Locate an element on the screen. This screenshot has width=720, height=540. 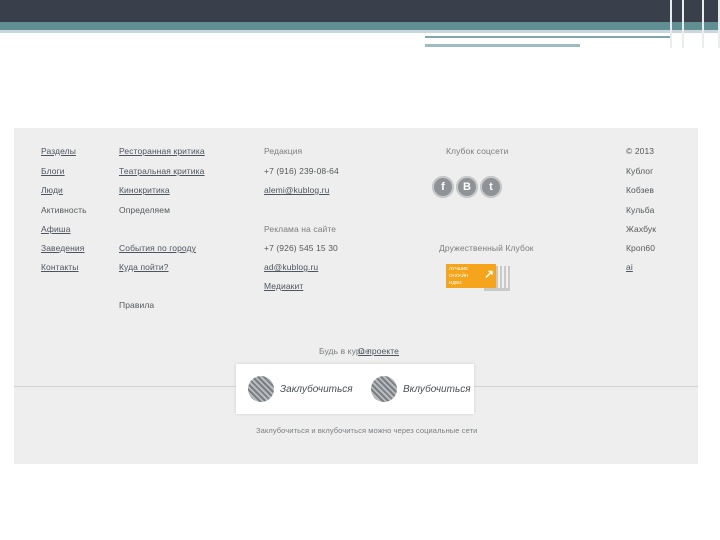
ads-email-link: ad@kublog.ru is located at coordinates (291, 267).